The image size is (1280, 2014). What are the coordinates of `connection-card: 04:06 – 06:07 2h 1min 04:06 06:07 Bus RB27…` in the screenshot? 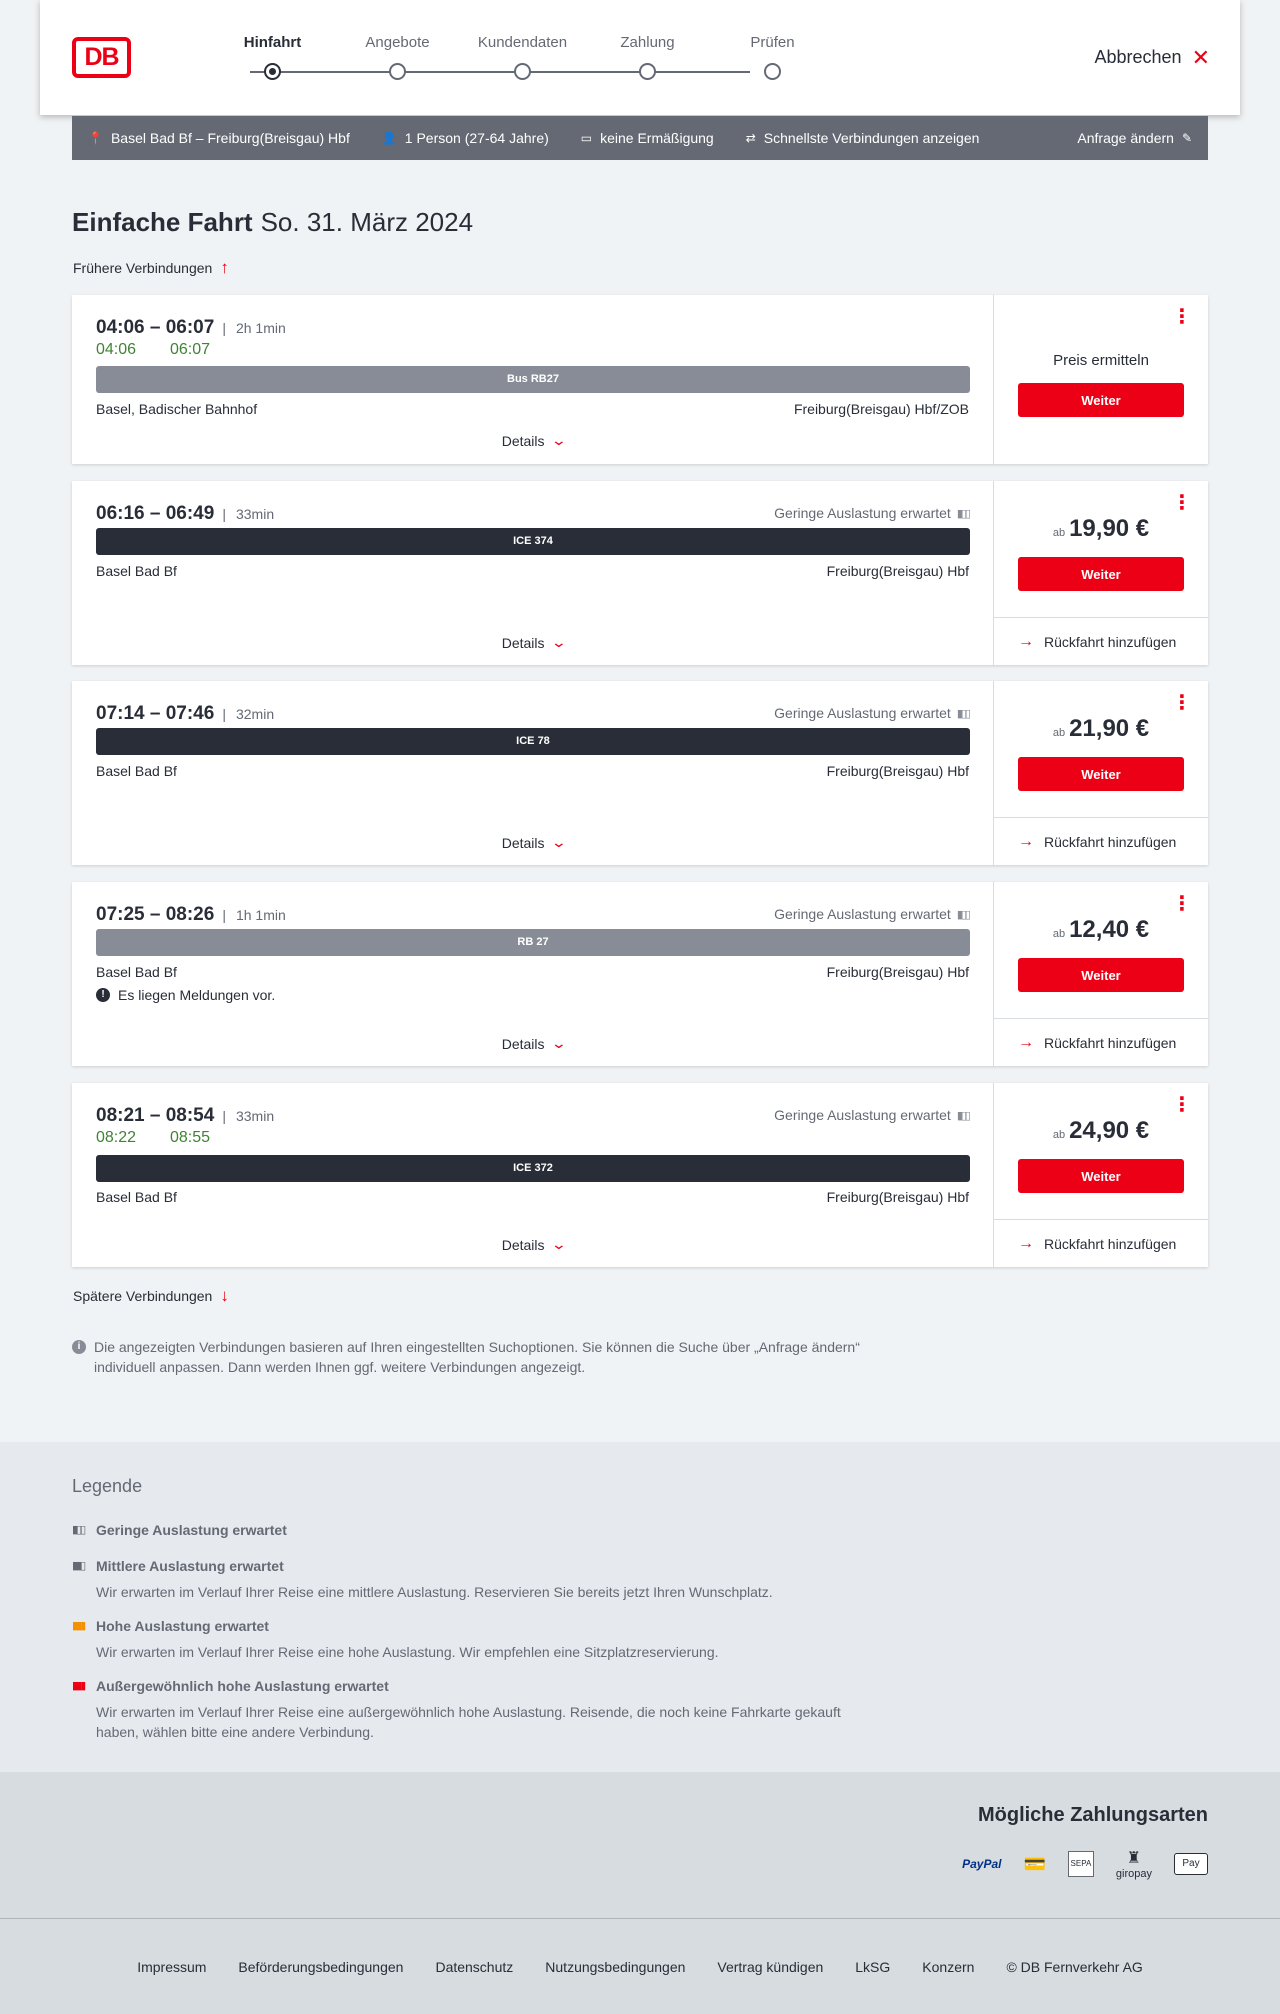 It's located at (640, 379).